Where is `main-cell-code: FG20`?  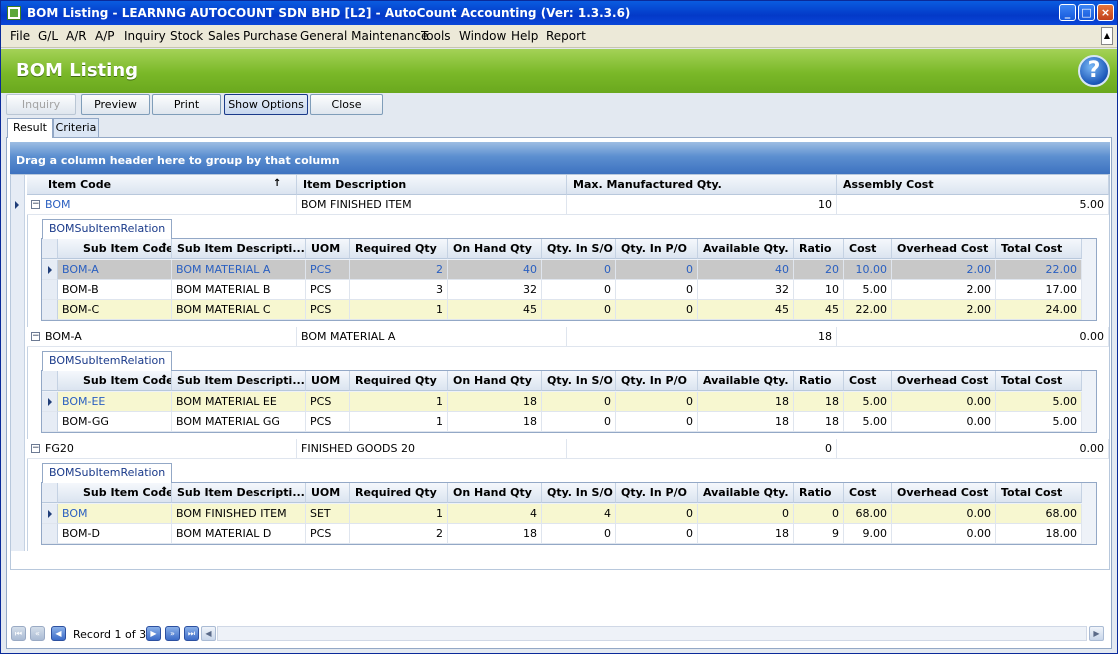 main-cell-code: FG20 is located at coordinates (162, 449).